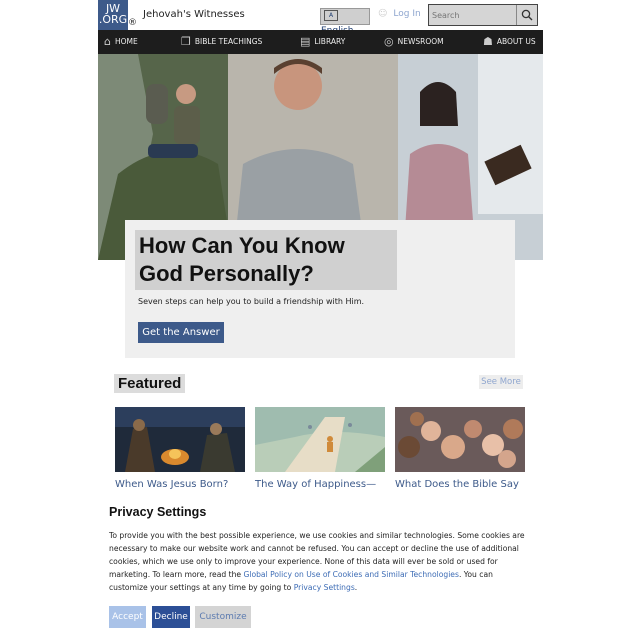 The image size is (640, 640). I want to click on nav-item-library: ▤ LIBRARY, so click(322, 42).